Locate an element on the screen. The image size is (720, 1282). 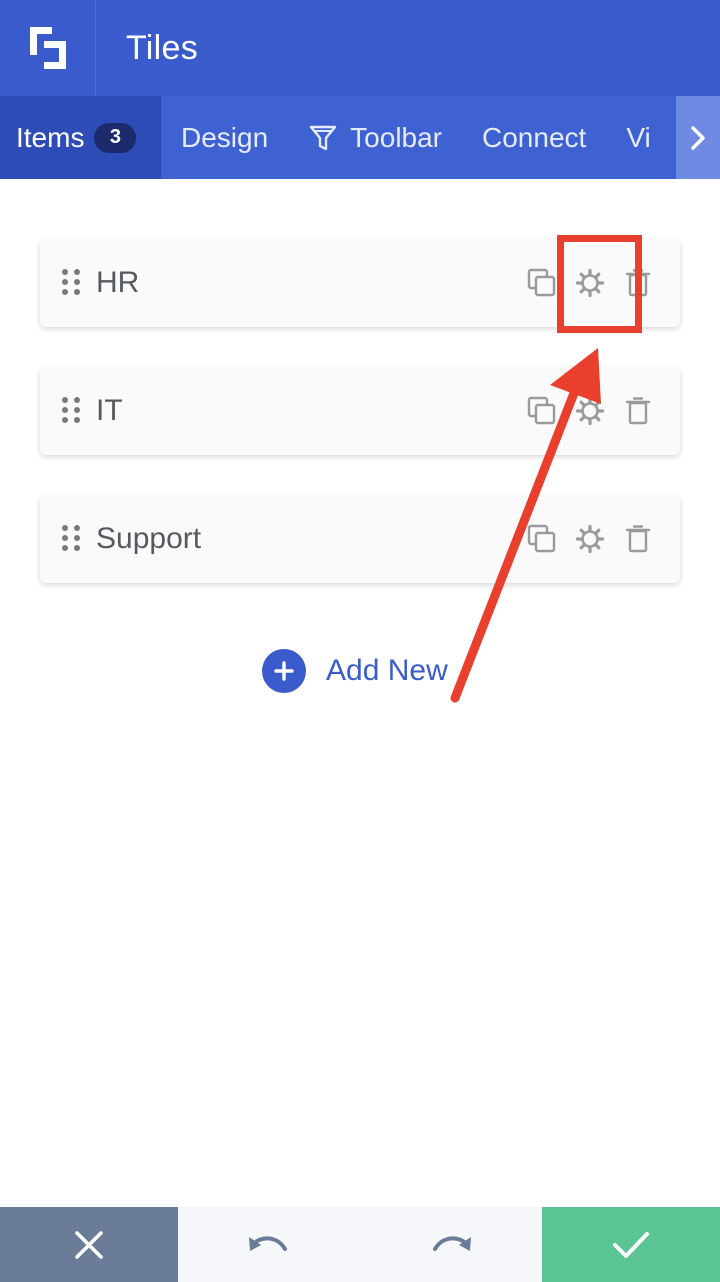
tab-items: Items 3 is located at coordinates (80, 137).